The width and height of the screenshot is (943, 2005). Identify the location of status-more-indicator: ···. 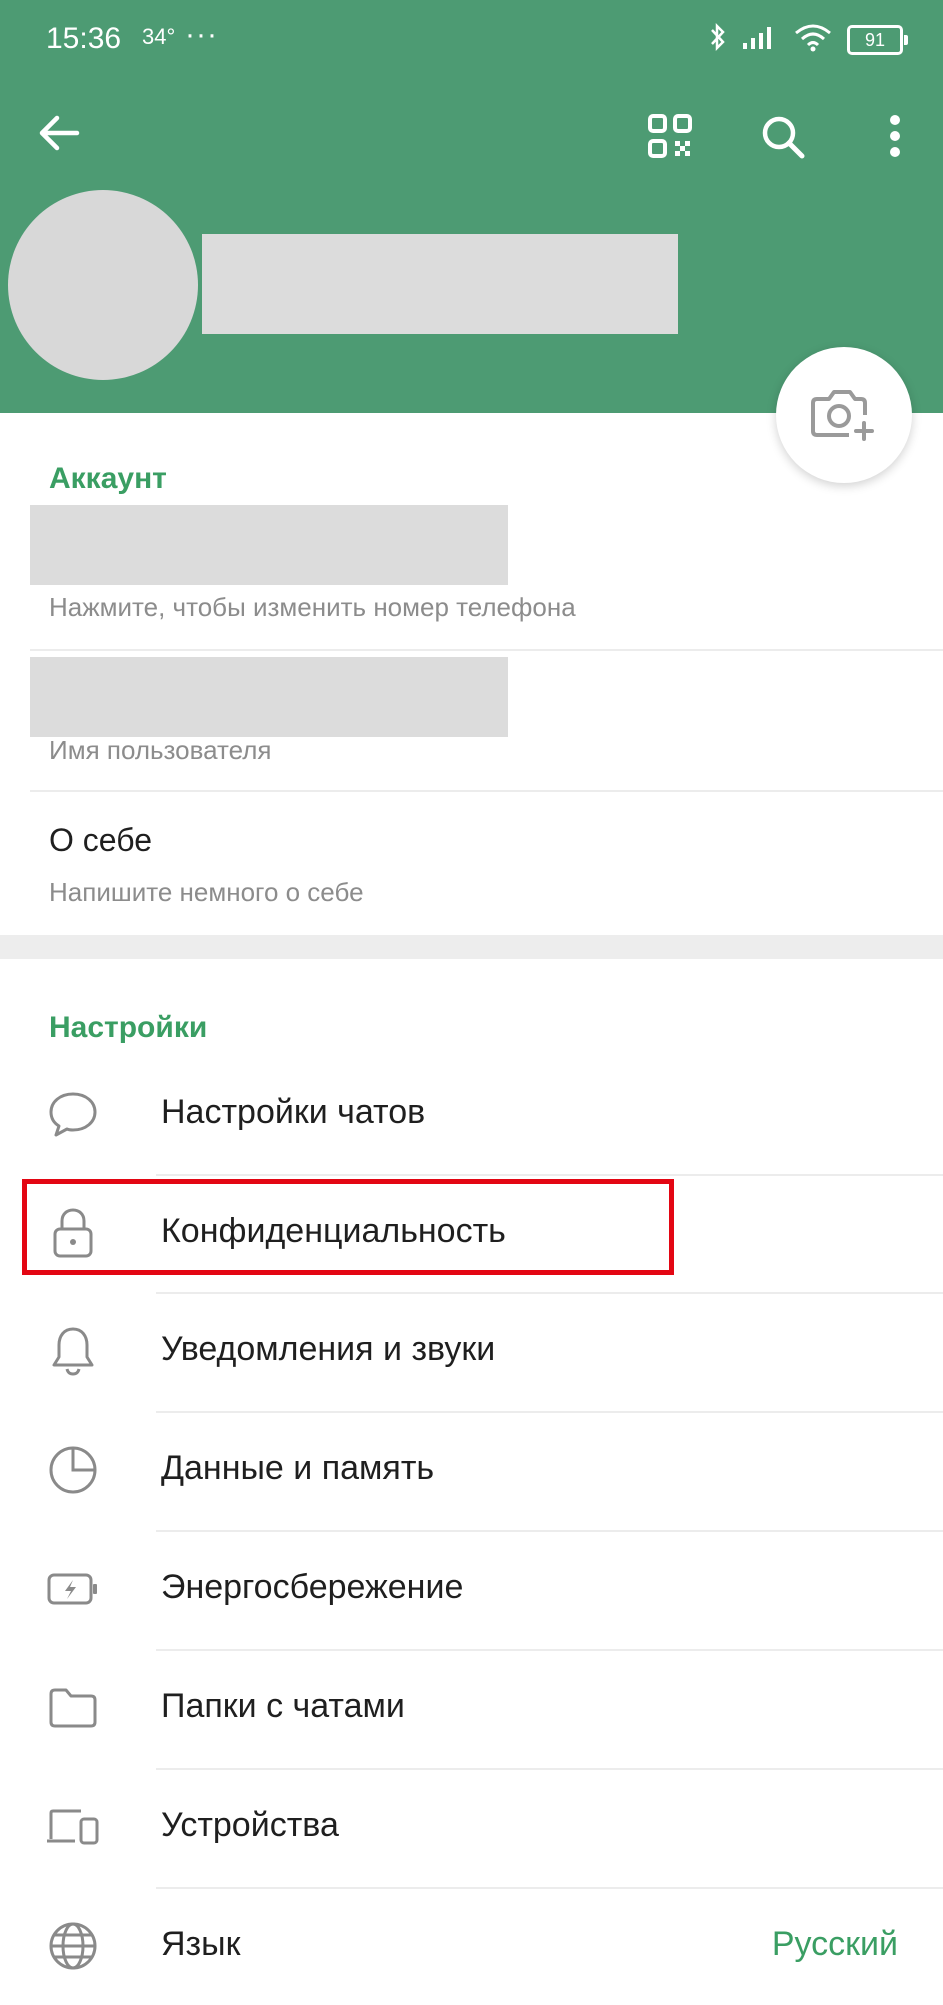
(201, 34).